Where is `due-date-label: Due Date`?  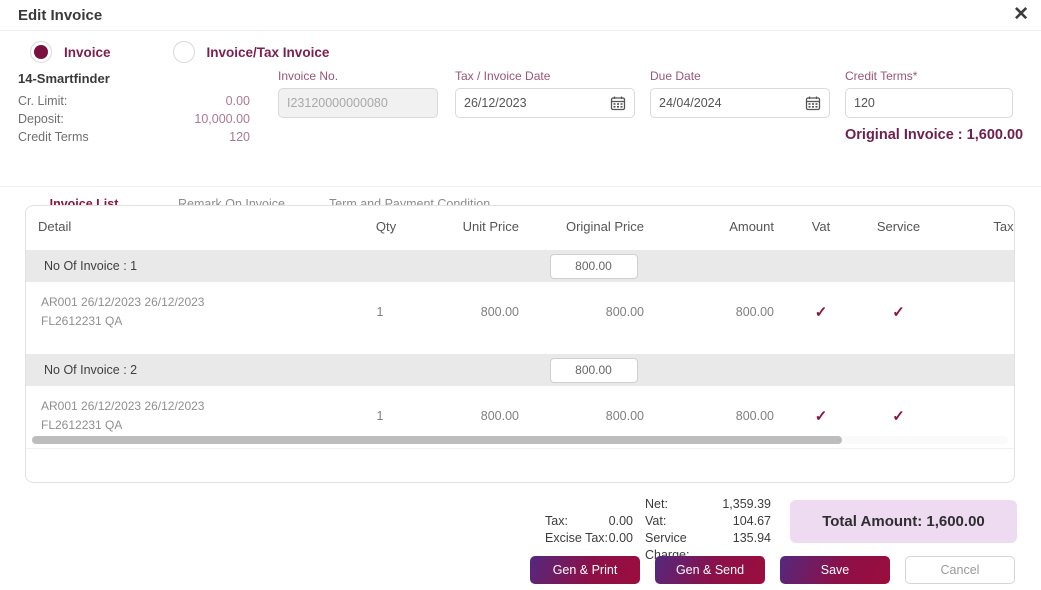 due-date-label: Due Date is located at coordinates (675, 76).